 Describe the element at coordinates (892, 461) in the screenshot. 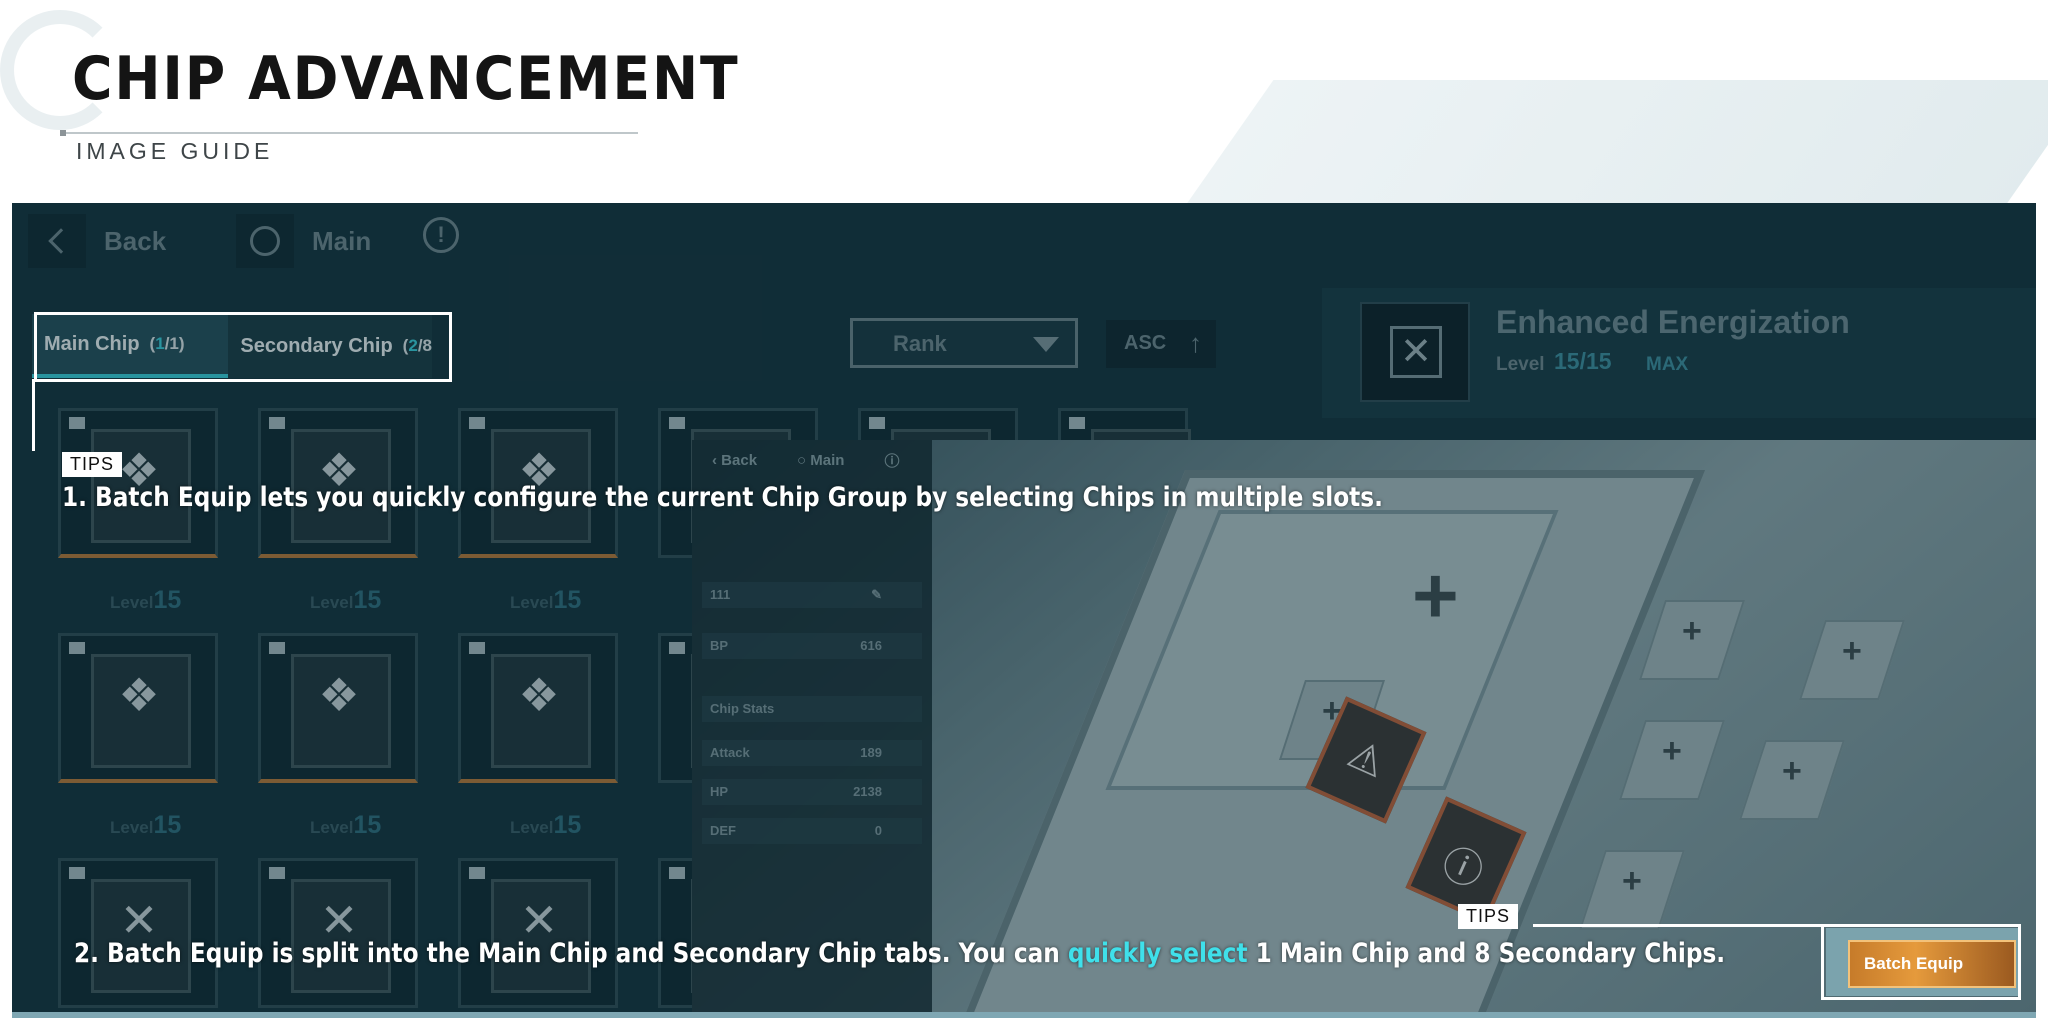

I see `preview-info-icon: ⓘ` at that location.